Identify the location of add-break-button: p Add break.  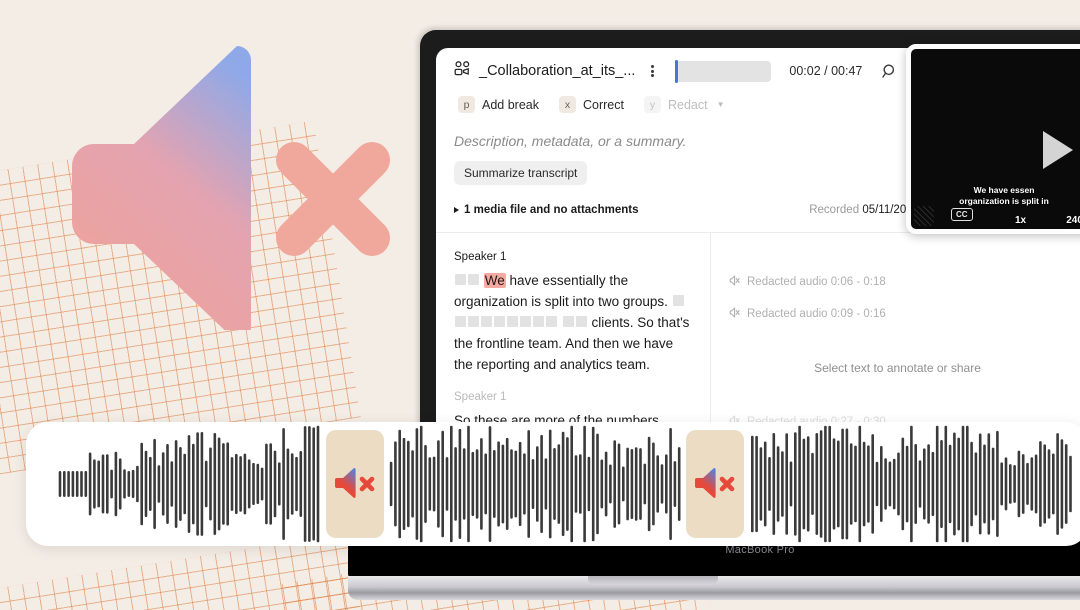
(500, 104).